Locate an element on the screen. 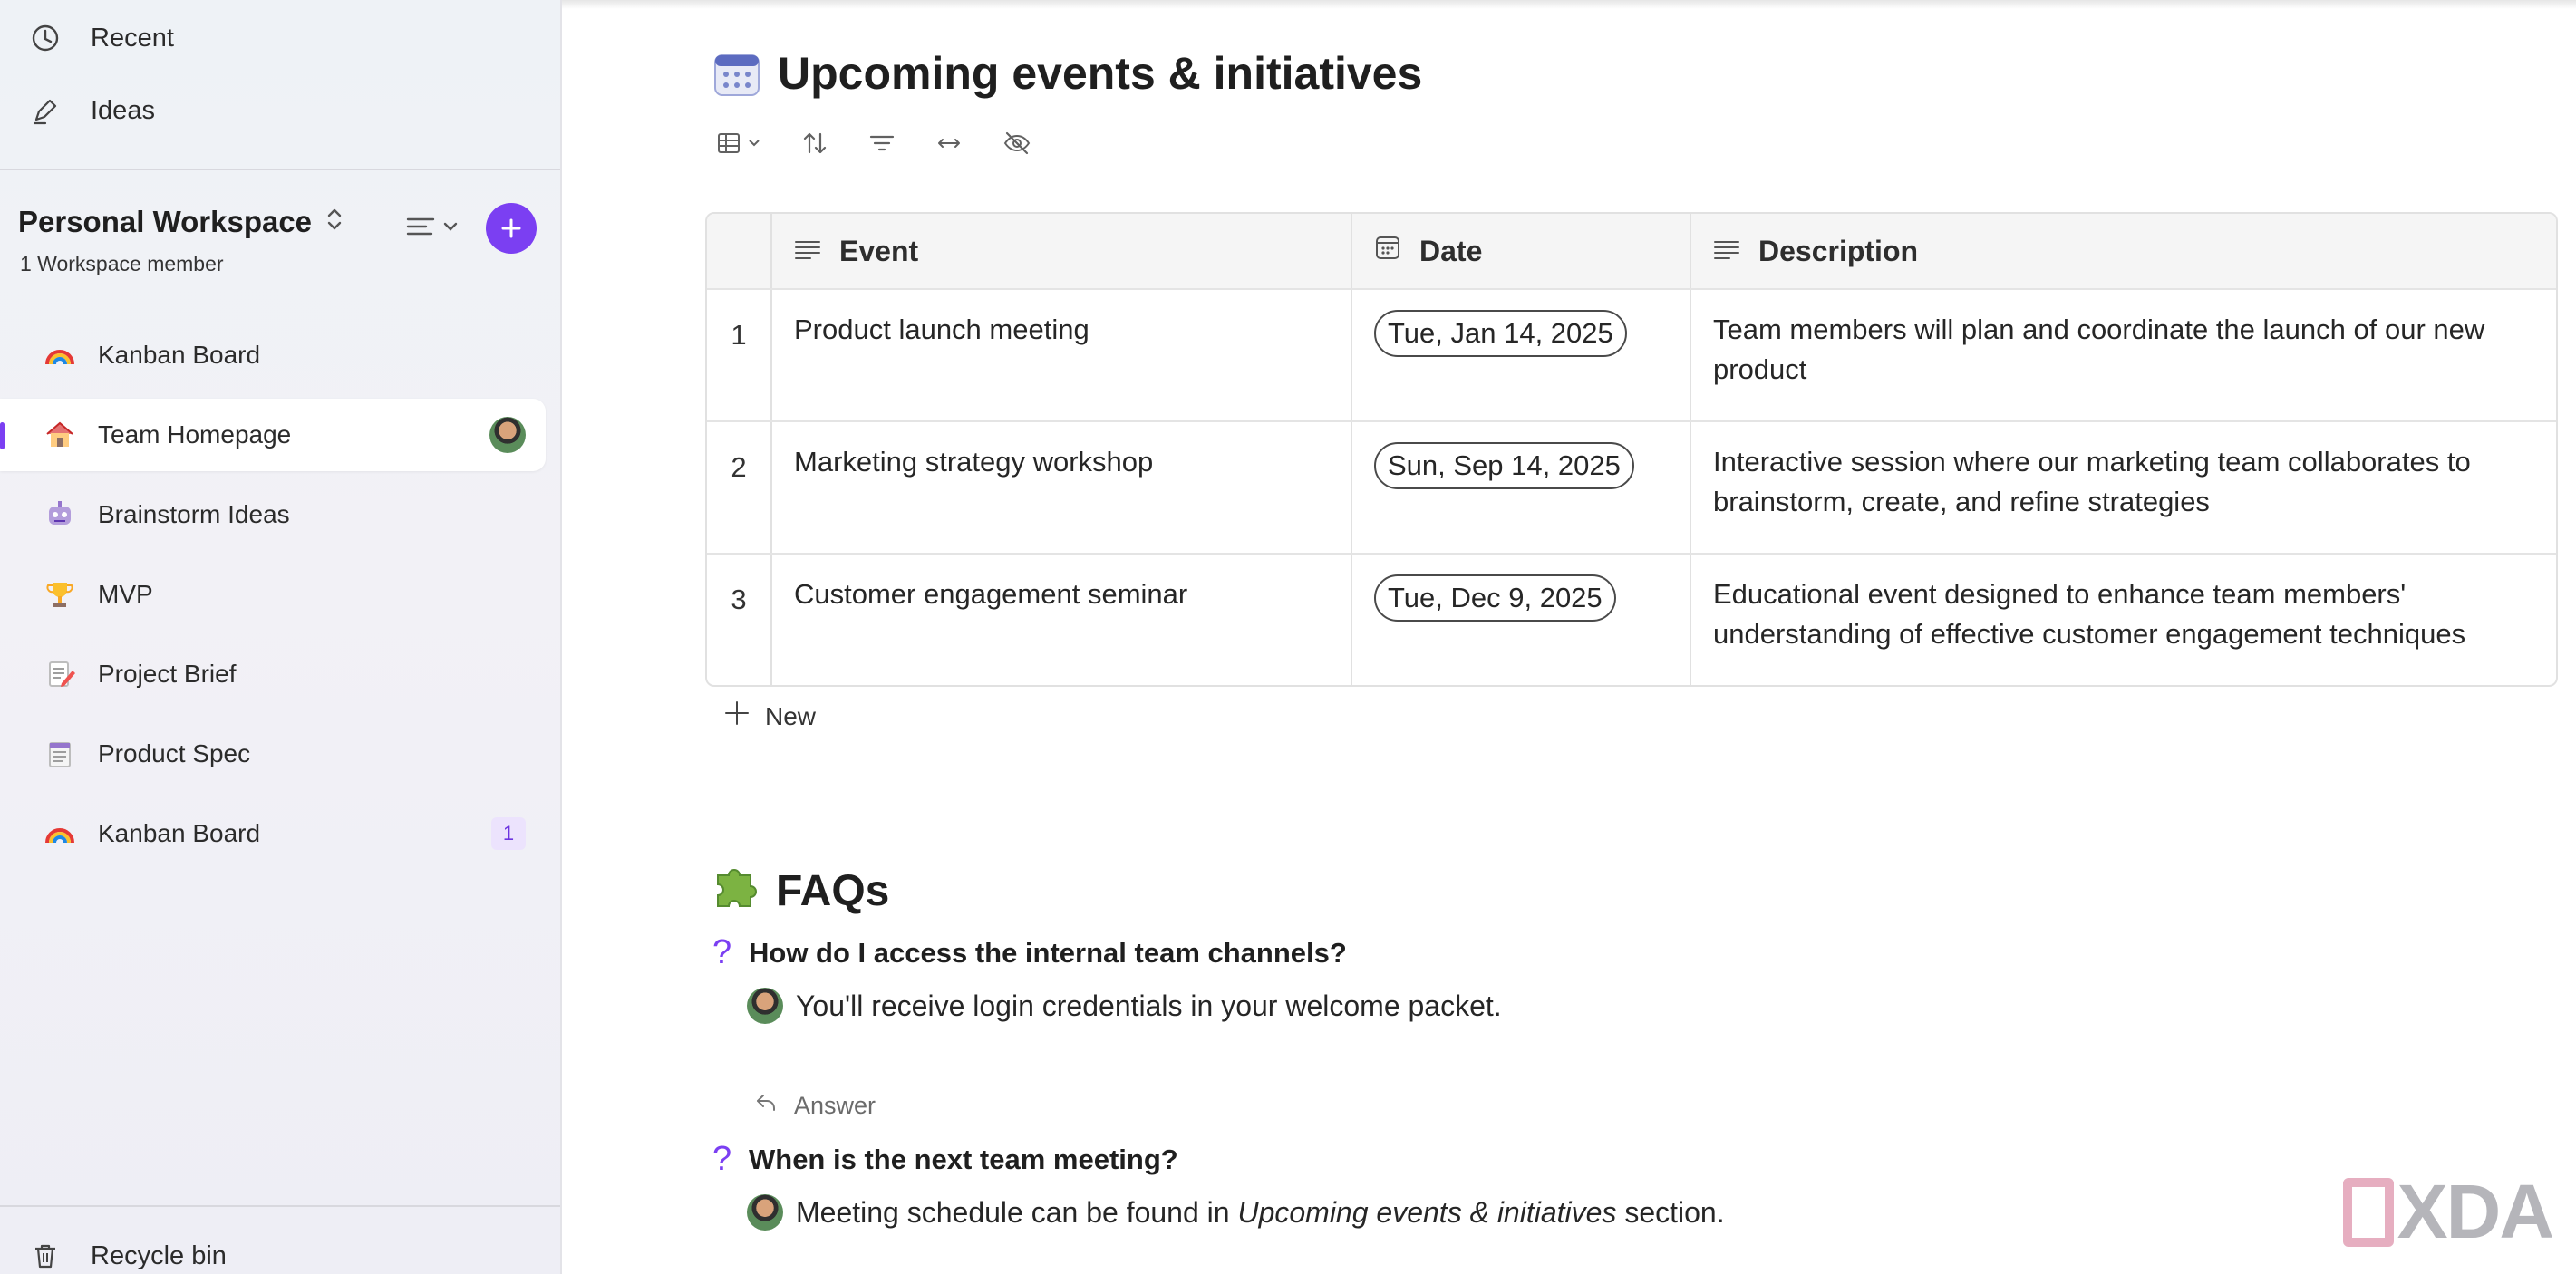  watermark-text: XDA is located at coordinates (2475, 1211).